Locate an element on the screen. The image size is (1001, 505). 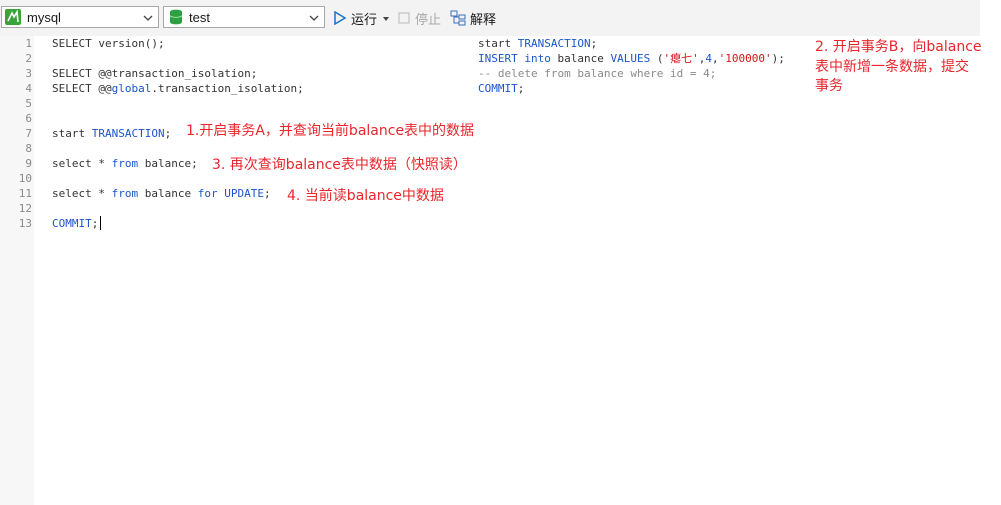
annotation-step-4: 4. 当前读balance中数据 is located at coordinates (365, 196).